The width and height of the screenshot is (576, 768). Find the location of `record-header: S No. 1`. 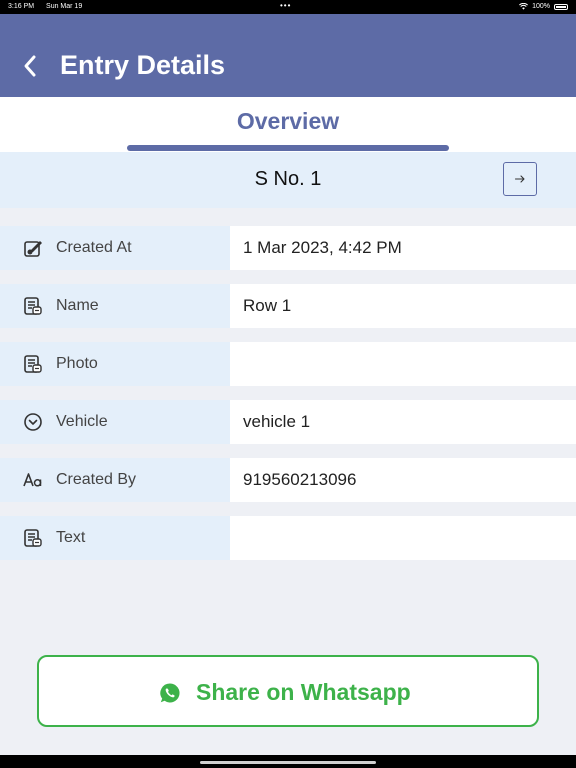

record-header: S No. 1 is located at coordinates (288, 180).